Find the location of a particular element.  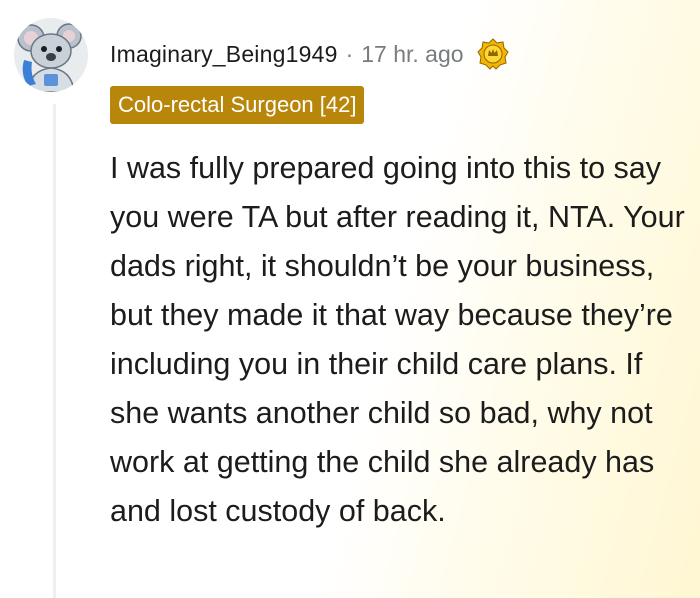

username-link: Imaginary_Being1949 is located at coordinates (224, 54).